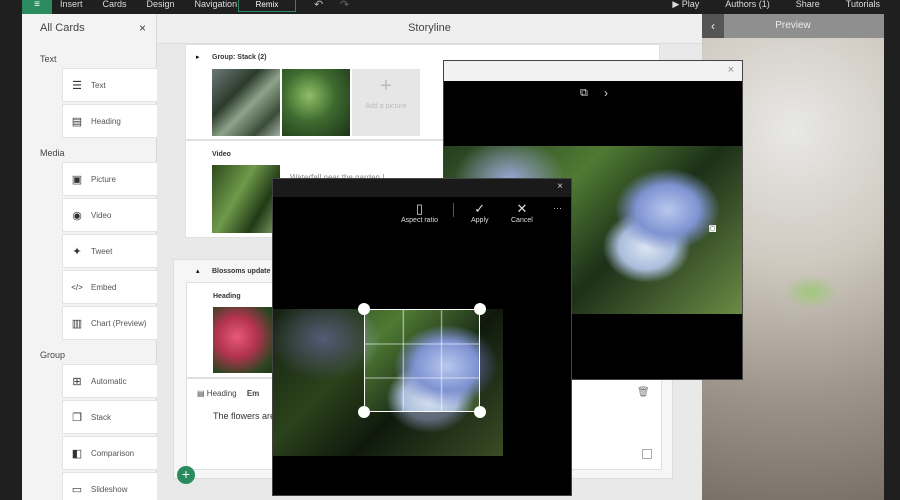 The image size is (900, 500). What do you see at coordinates (453, 210) in the screenshot?
I see `toolbar-divider` at bounding box center [453, 210].